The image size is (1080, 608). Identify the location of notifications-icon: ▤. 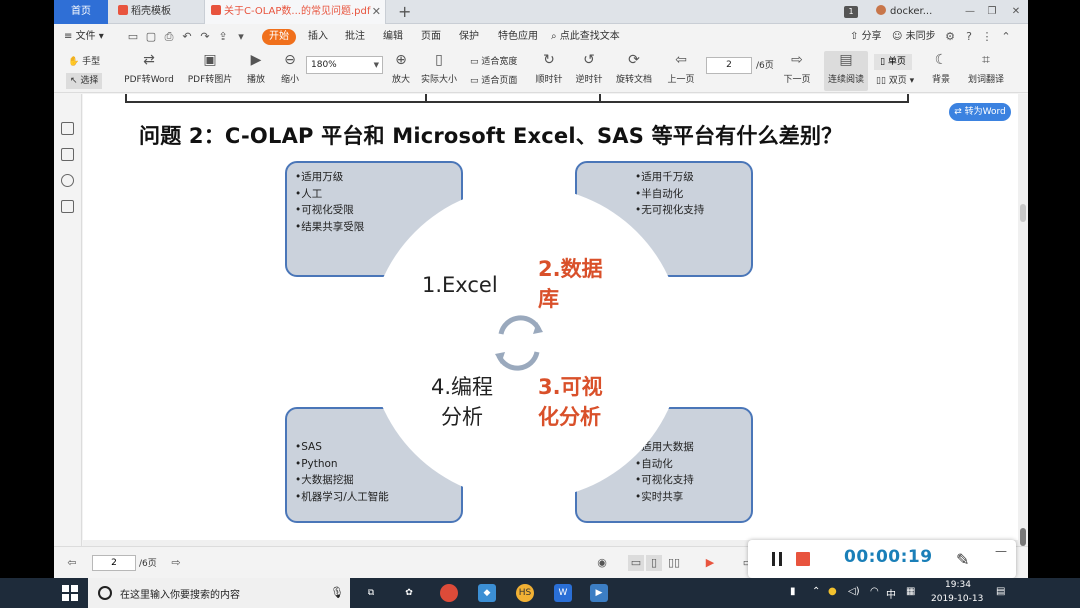
(1000, 591).